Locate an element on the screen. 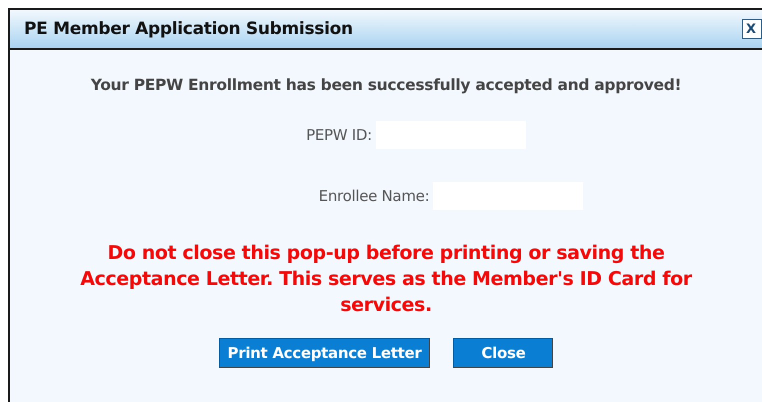 Image resolution: width=762 pixels, height=402 pixels. print-button: Print Acceptance Letter is located at coordinates (324, 353).